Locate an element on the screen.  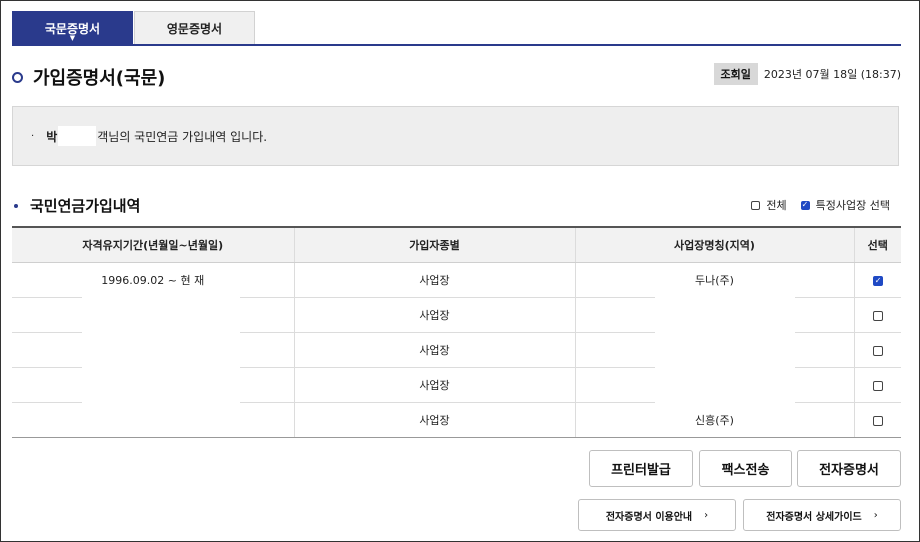
caret-down-icon: ▼ is located at coordinates (72, 38).